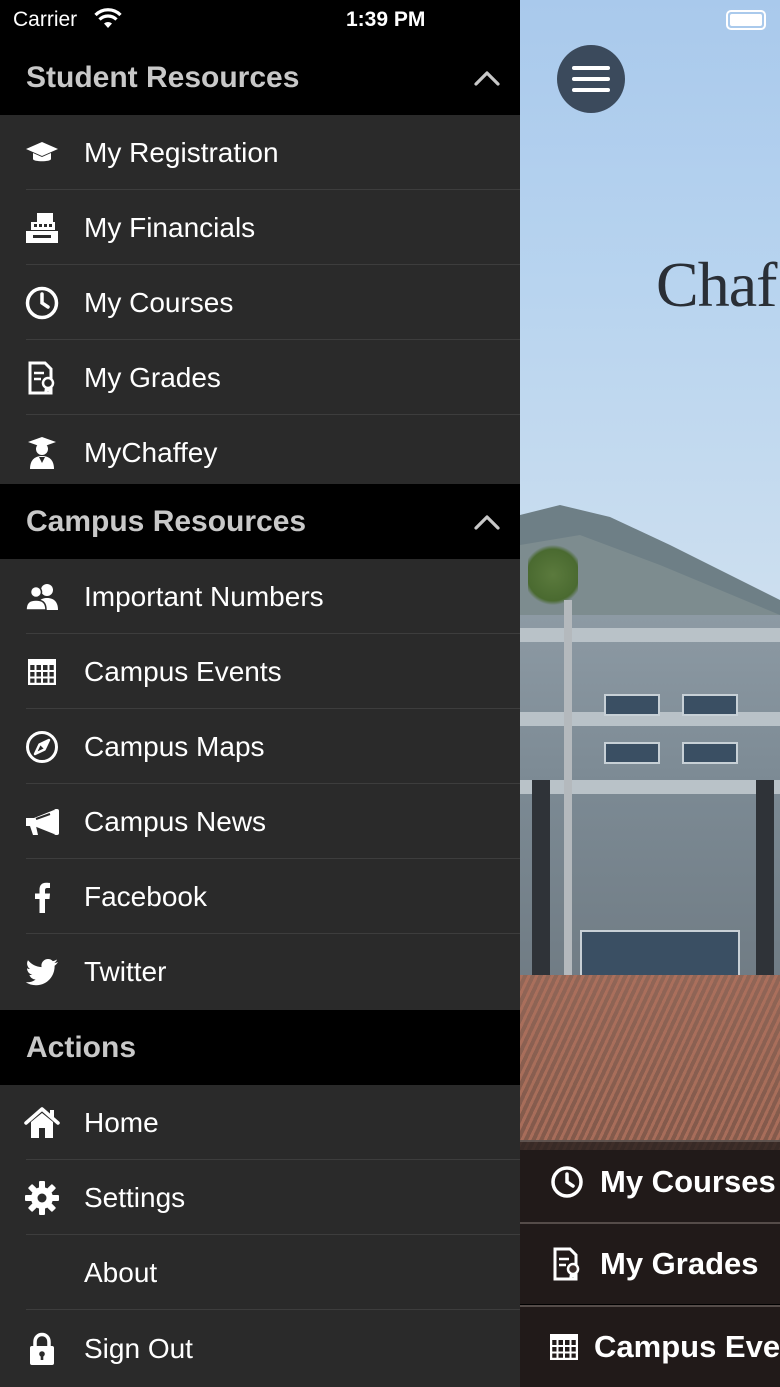 This screenshot has width=780, height=1387. Describe the element at coordinates (260, 377) in the screenshot. I see `menu-item-my-grades: My Grades` at that location.